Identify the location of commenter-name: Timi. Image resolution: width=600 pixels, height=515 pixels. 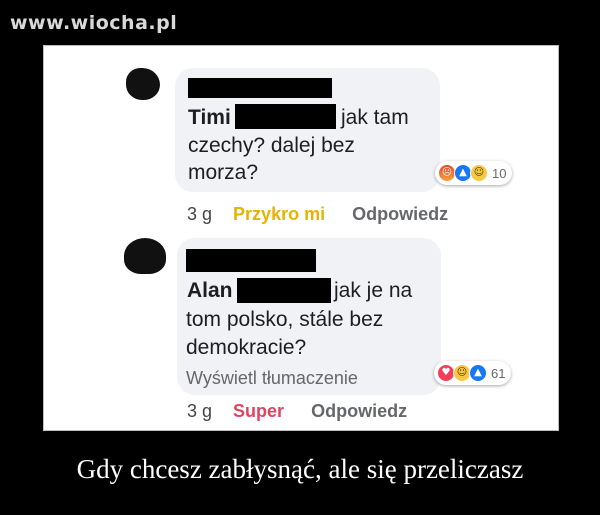
(209, 117).